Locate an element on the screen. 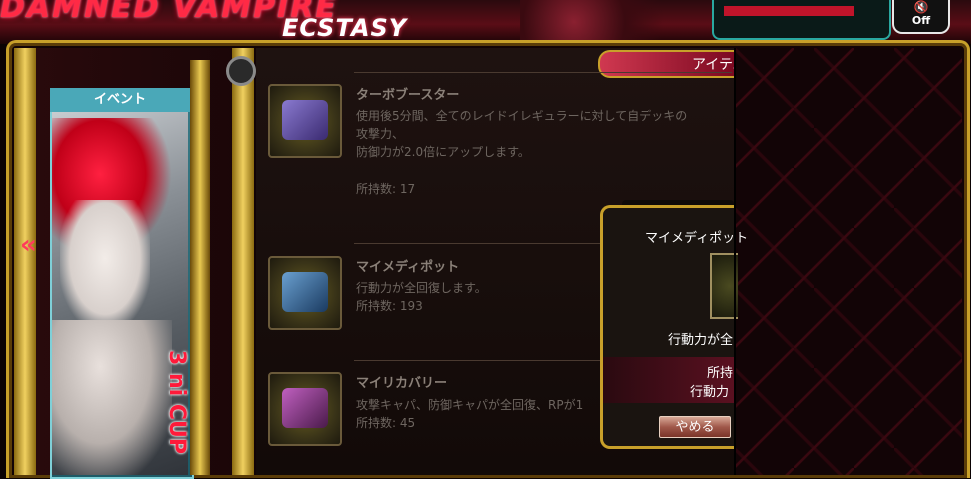 Image resolution: width=971 pixels, height=479 pixels. section-header-tab: アイテム is located at coordinates (672, 64).